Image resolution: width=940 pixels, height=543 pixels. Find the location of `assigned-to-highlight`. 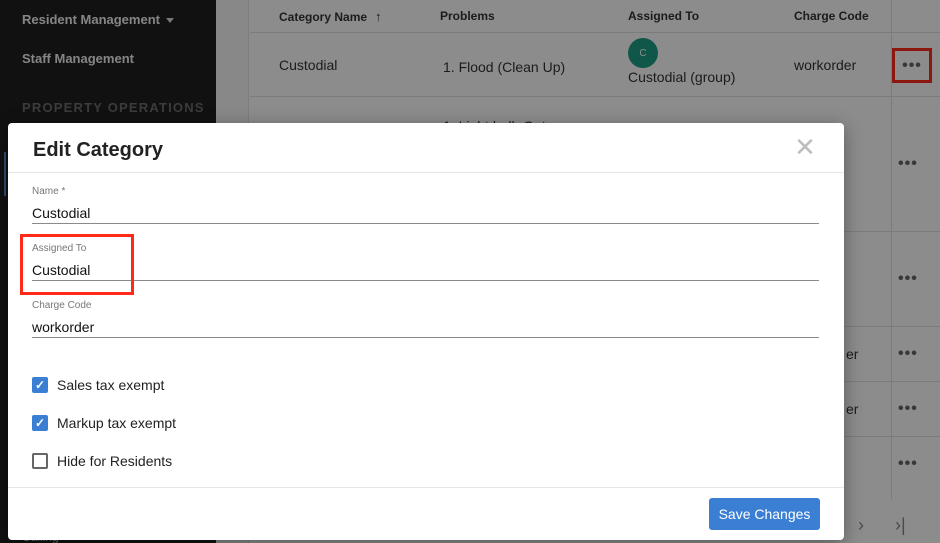

assigned-to-highlight is located at coordinates (77, 264).